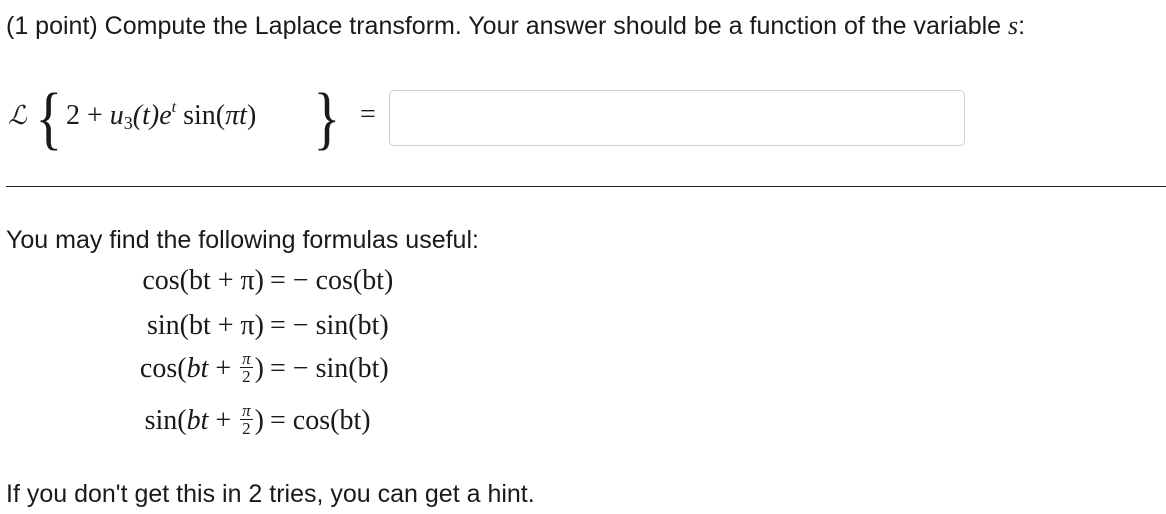 The width and height of the screenshot is (1166, 514). Describe the element at coordinates (677, 118) in the screenshot. I see `answer-input` at that location.